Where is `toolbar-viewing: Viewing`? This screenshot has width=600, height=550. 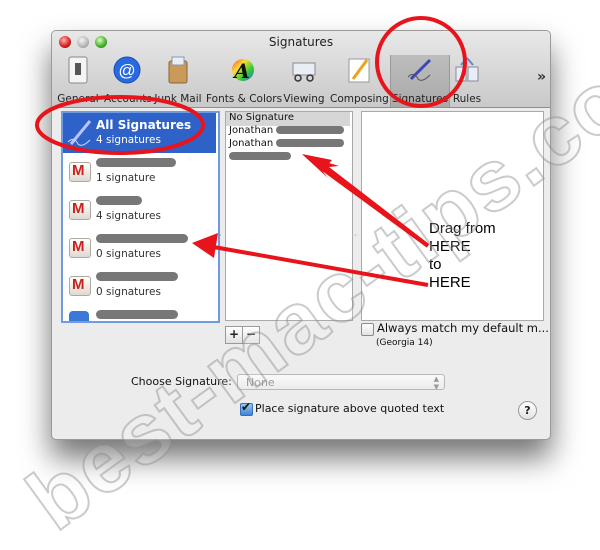 toolbar-viewing: Viewing is located at coordinates (304, 81).